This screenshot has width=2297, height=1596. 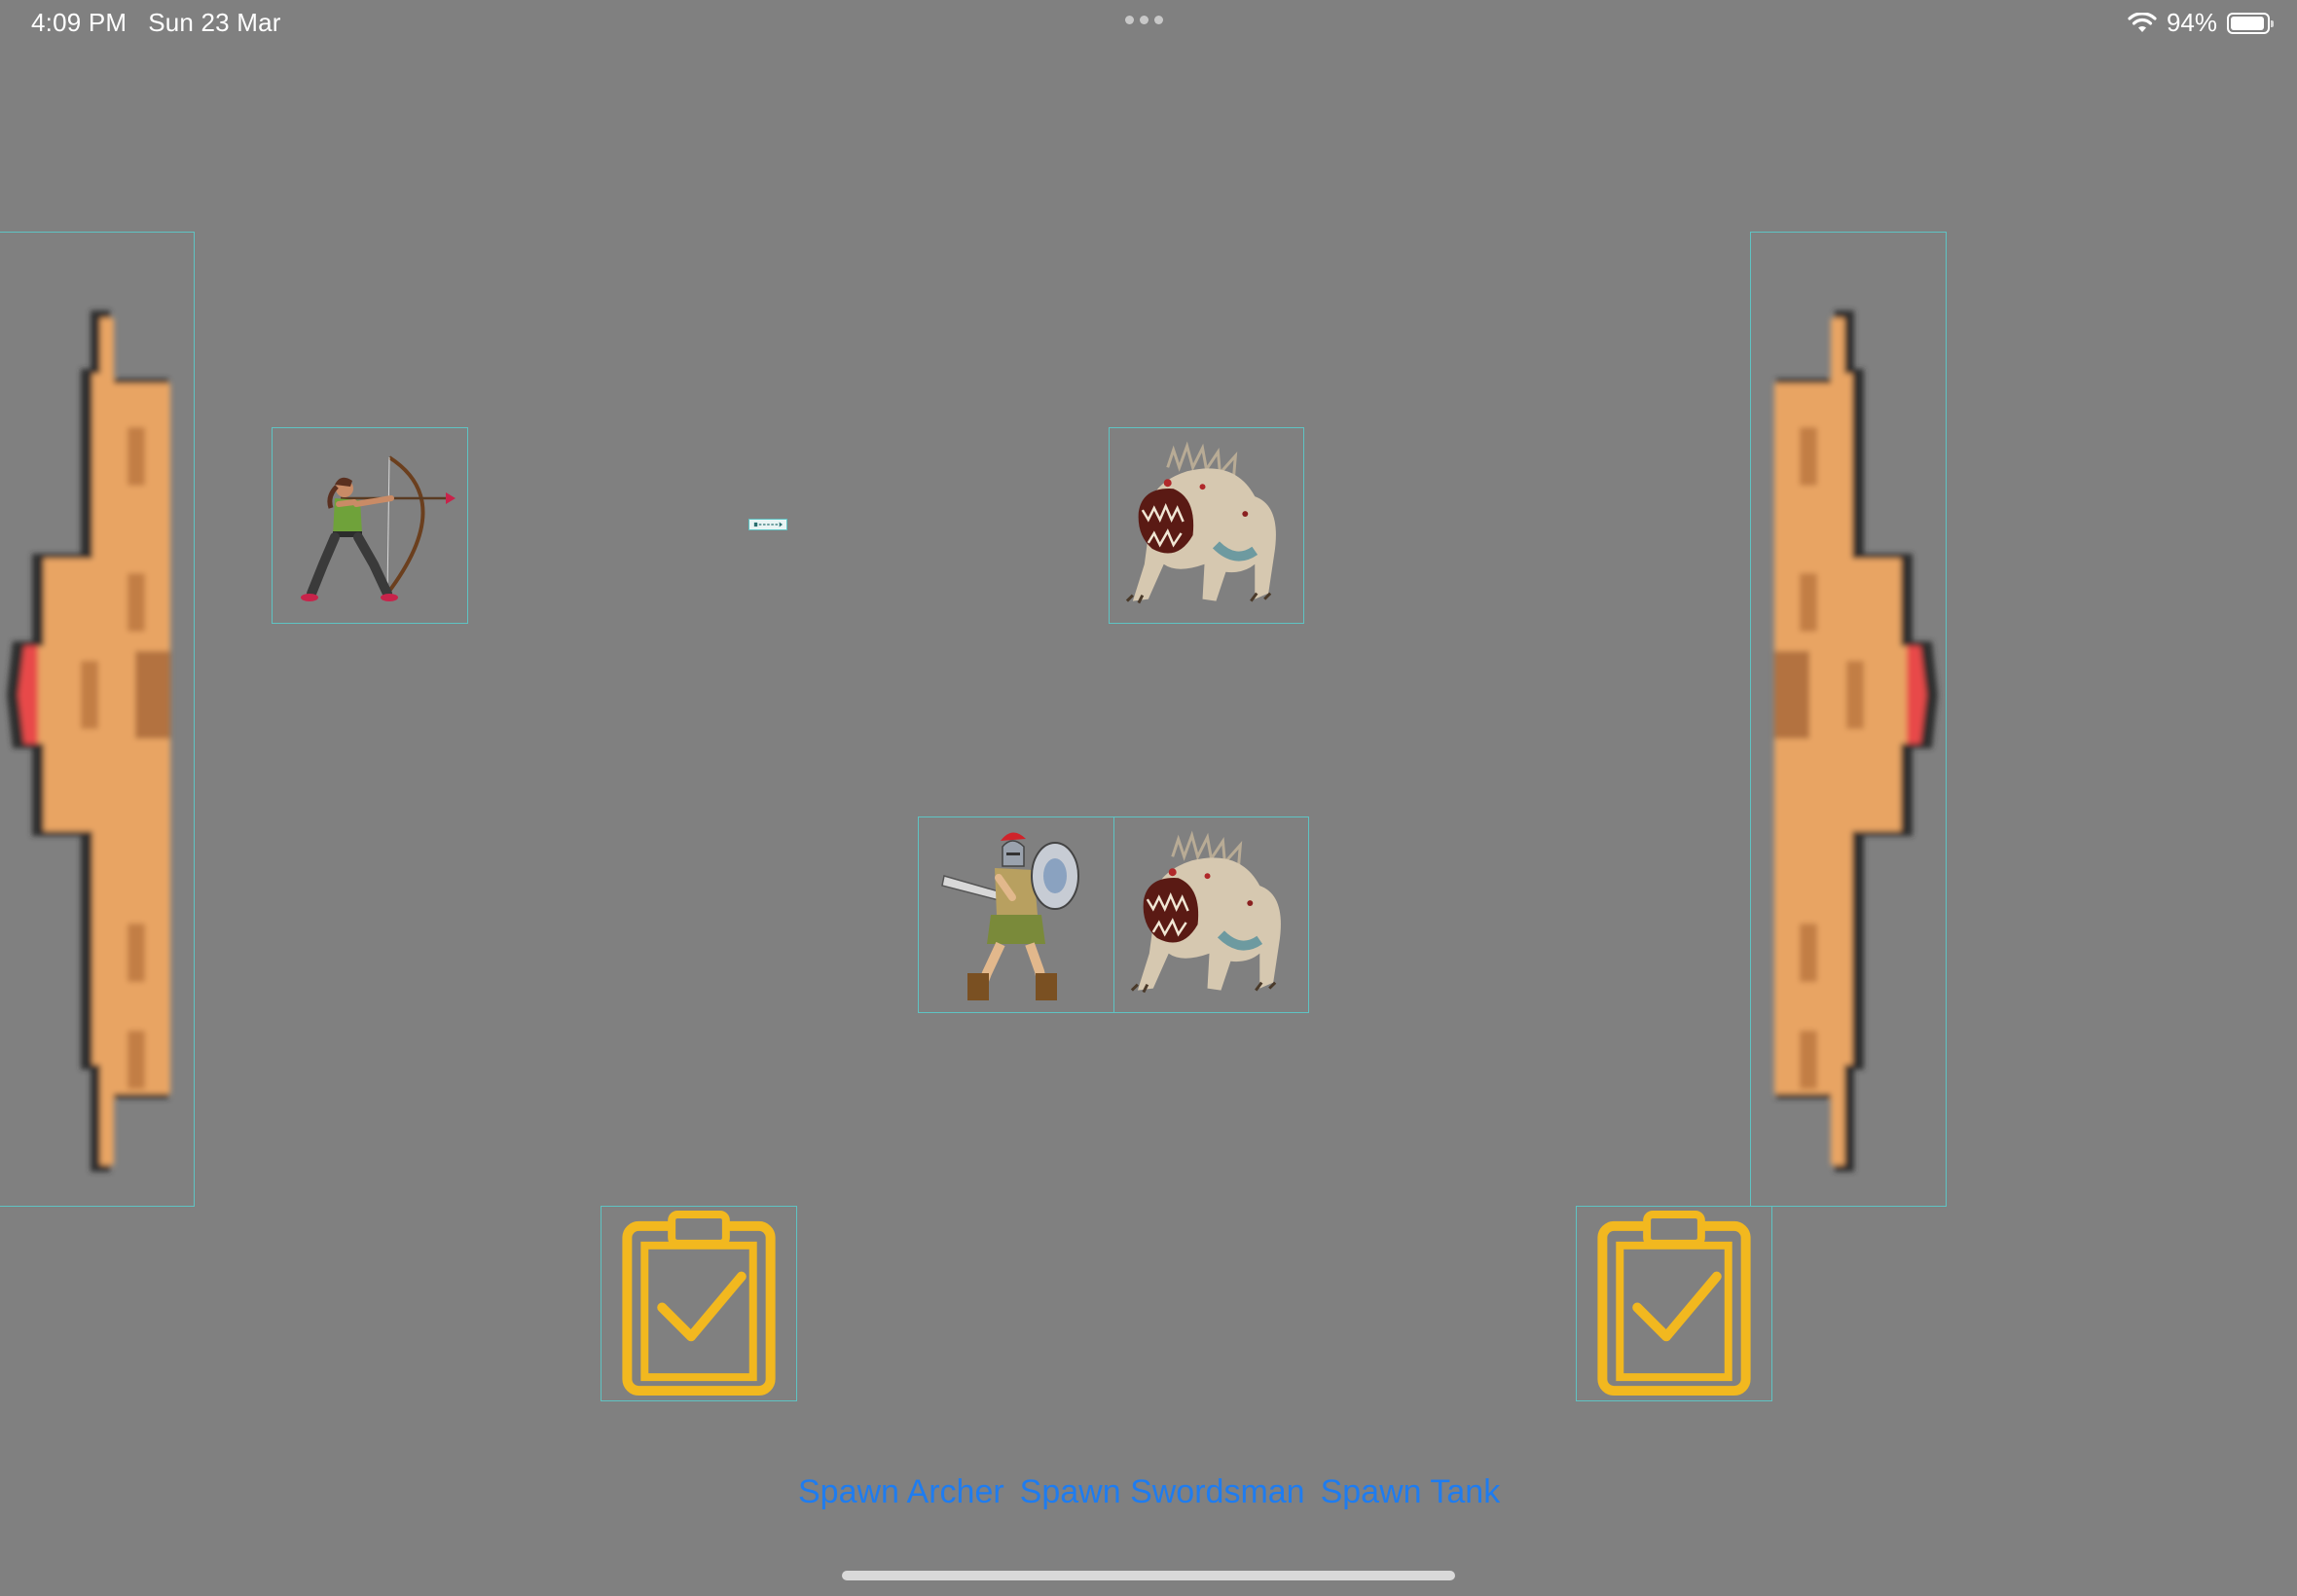 I want to click on unit-swordsman, so click(x=1016, y=915).